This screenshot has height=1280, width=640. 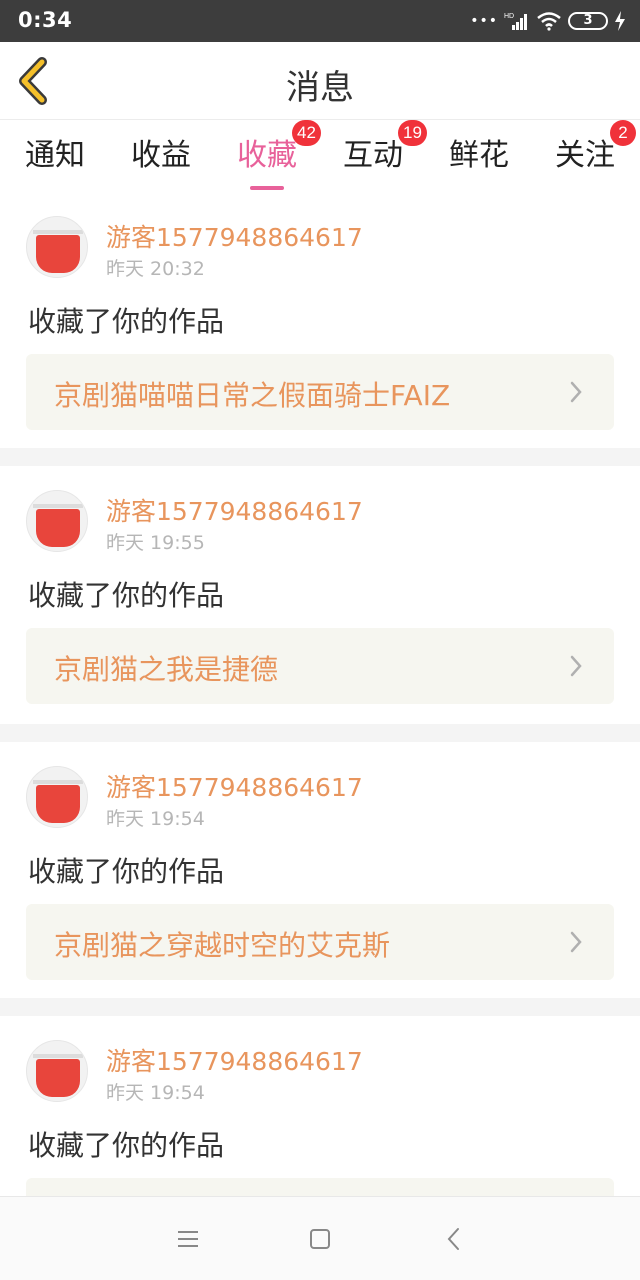 What do you see at coordinates (188, 1239) in the screenshot?
I see `menu-icon` at bounding box center [188, 1239].